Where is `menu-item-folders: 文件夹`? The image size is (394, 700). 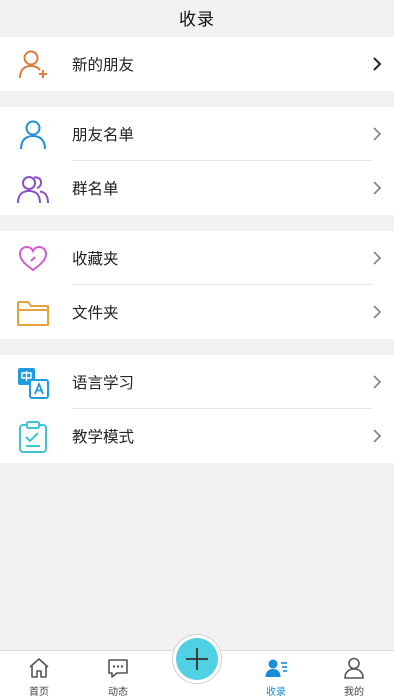 menu-item-folders: 文件夹 is located at coordinates (197, 312).